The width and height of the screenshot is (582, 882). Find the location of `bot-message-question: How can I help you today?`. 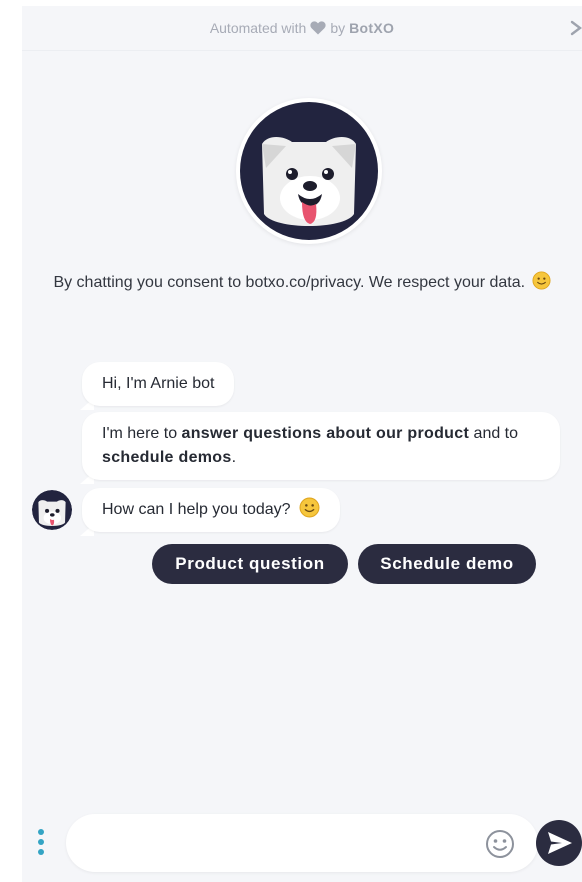

bot-message-question: How can I help you today? is located at coordinates (211, 510).